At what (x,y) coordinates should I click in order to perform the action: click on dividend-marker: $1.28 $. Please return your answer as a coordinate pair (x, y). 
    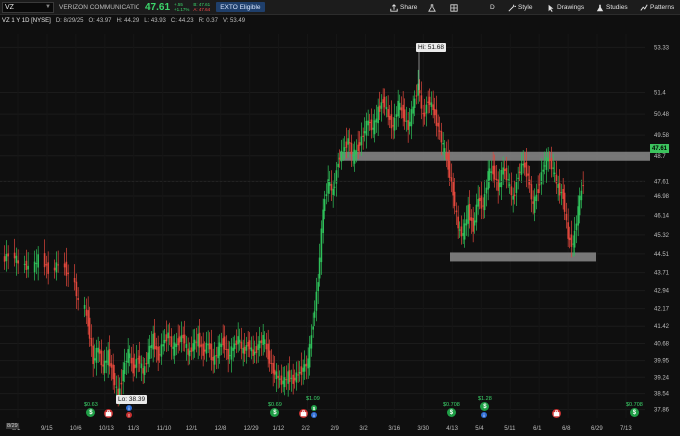
    Looking at the image, I should click on (485, 403).